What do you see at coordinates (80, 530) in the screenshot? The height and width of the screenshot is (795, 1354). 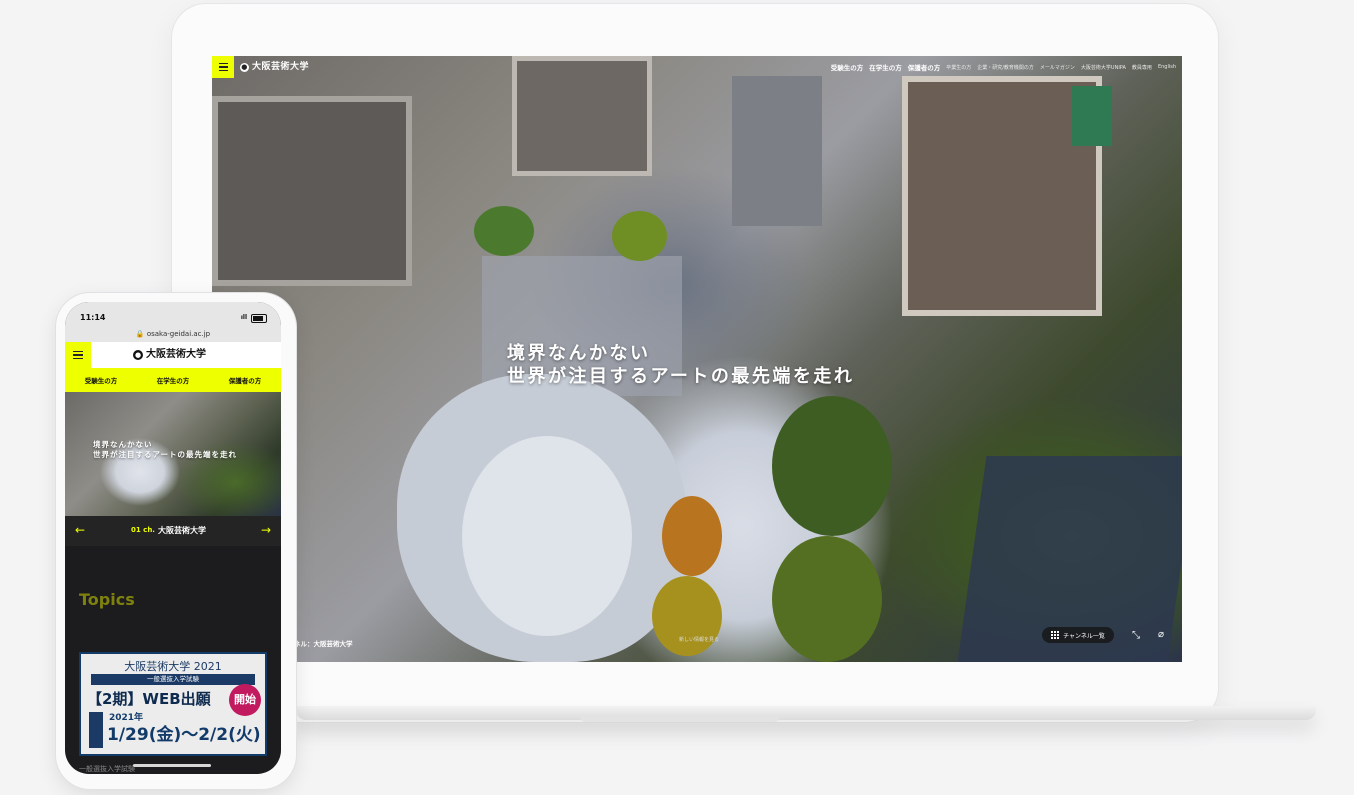 I see `arrow-left-icon: ←` at bounding box center [80, 530].